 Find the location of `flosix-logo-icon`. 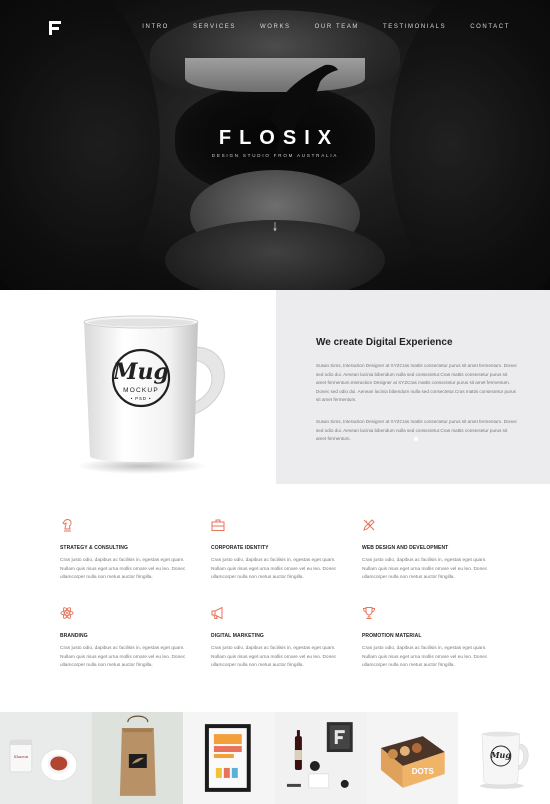

flosix-logo-icon is located at coordinates (55, 28).